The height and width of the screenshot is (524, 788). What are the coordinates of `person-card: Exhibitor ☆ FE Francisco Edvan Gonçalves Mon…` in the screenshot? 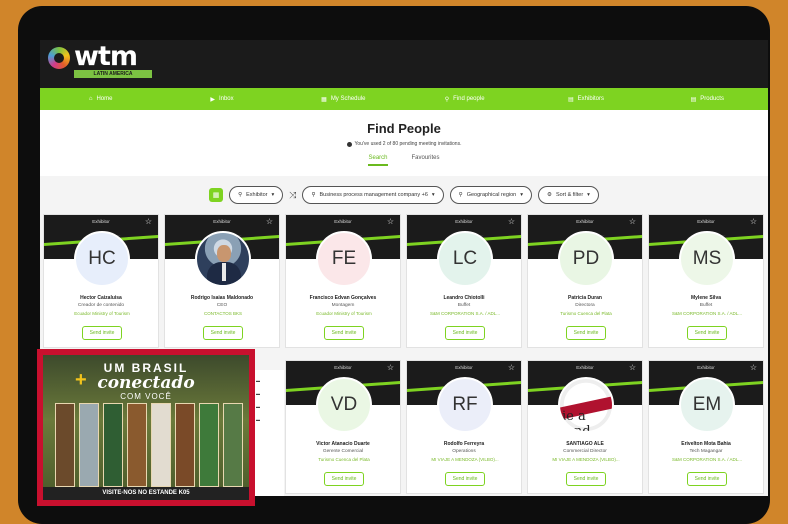 It's located at (343, 281).